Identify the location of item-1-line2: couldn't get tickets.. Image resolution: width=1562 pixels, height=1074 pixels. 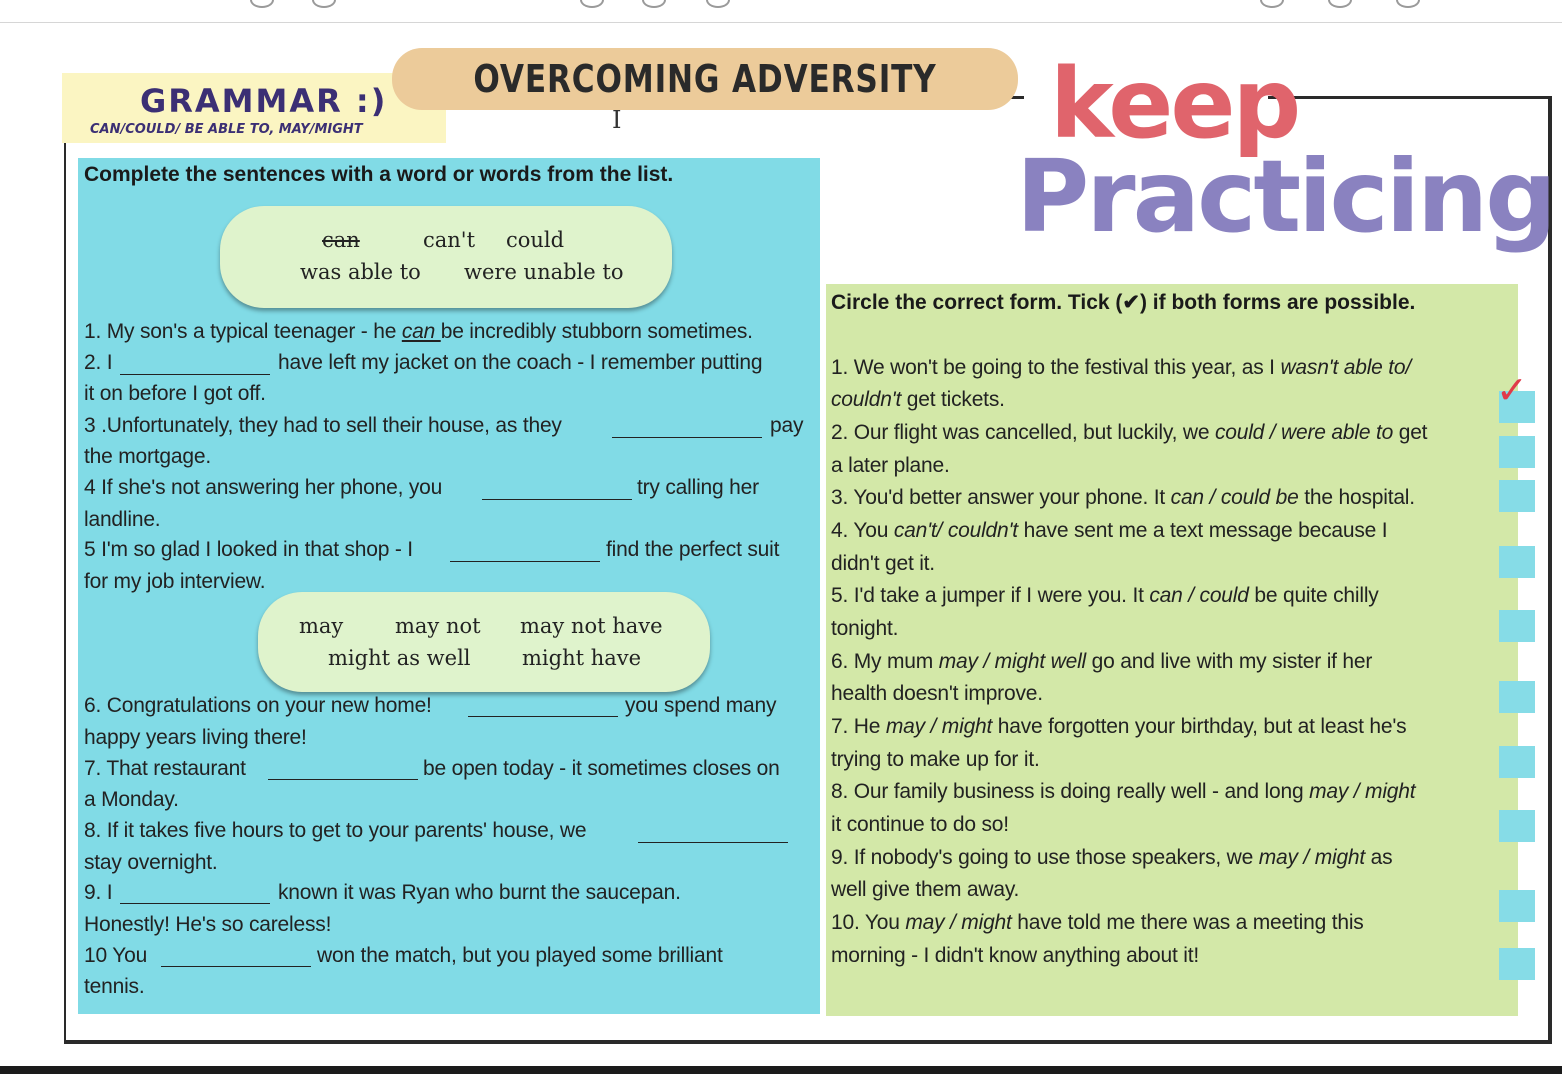
(918, 399).